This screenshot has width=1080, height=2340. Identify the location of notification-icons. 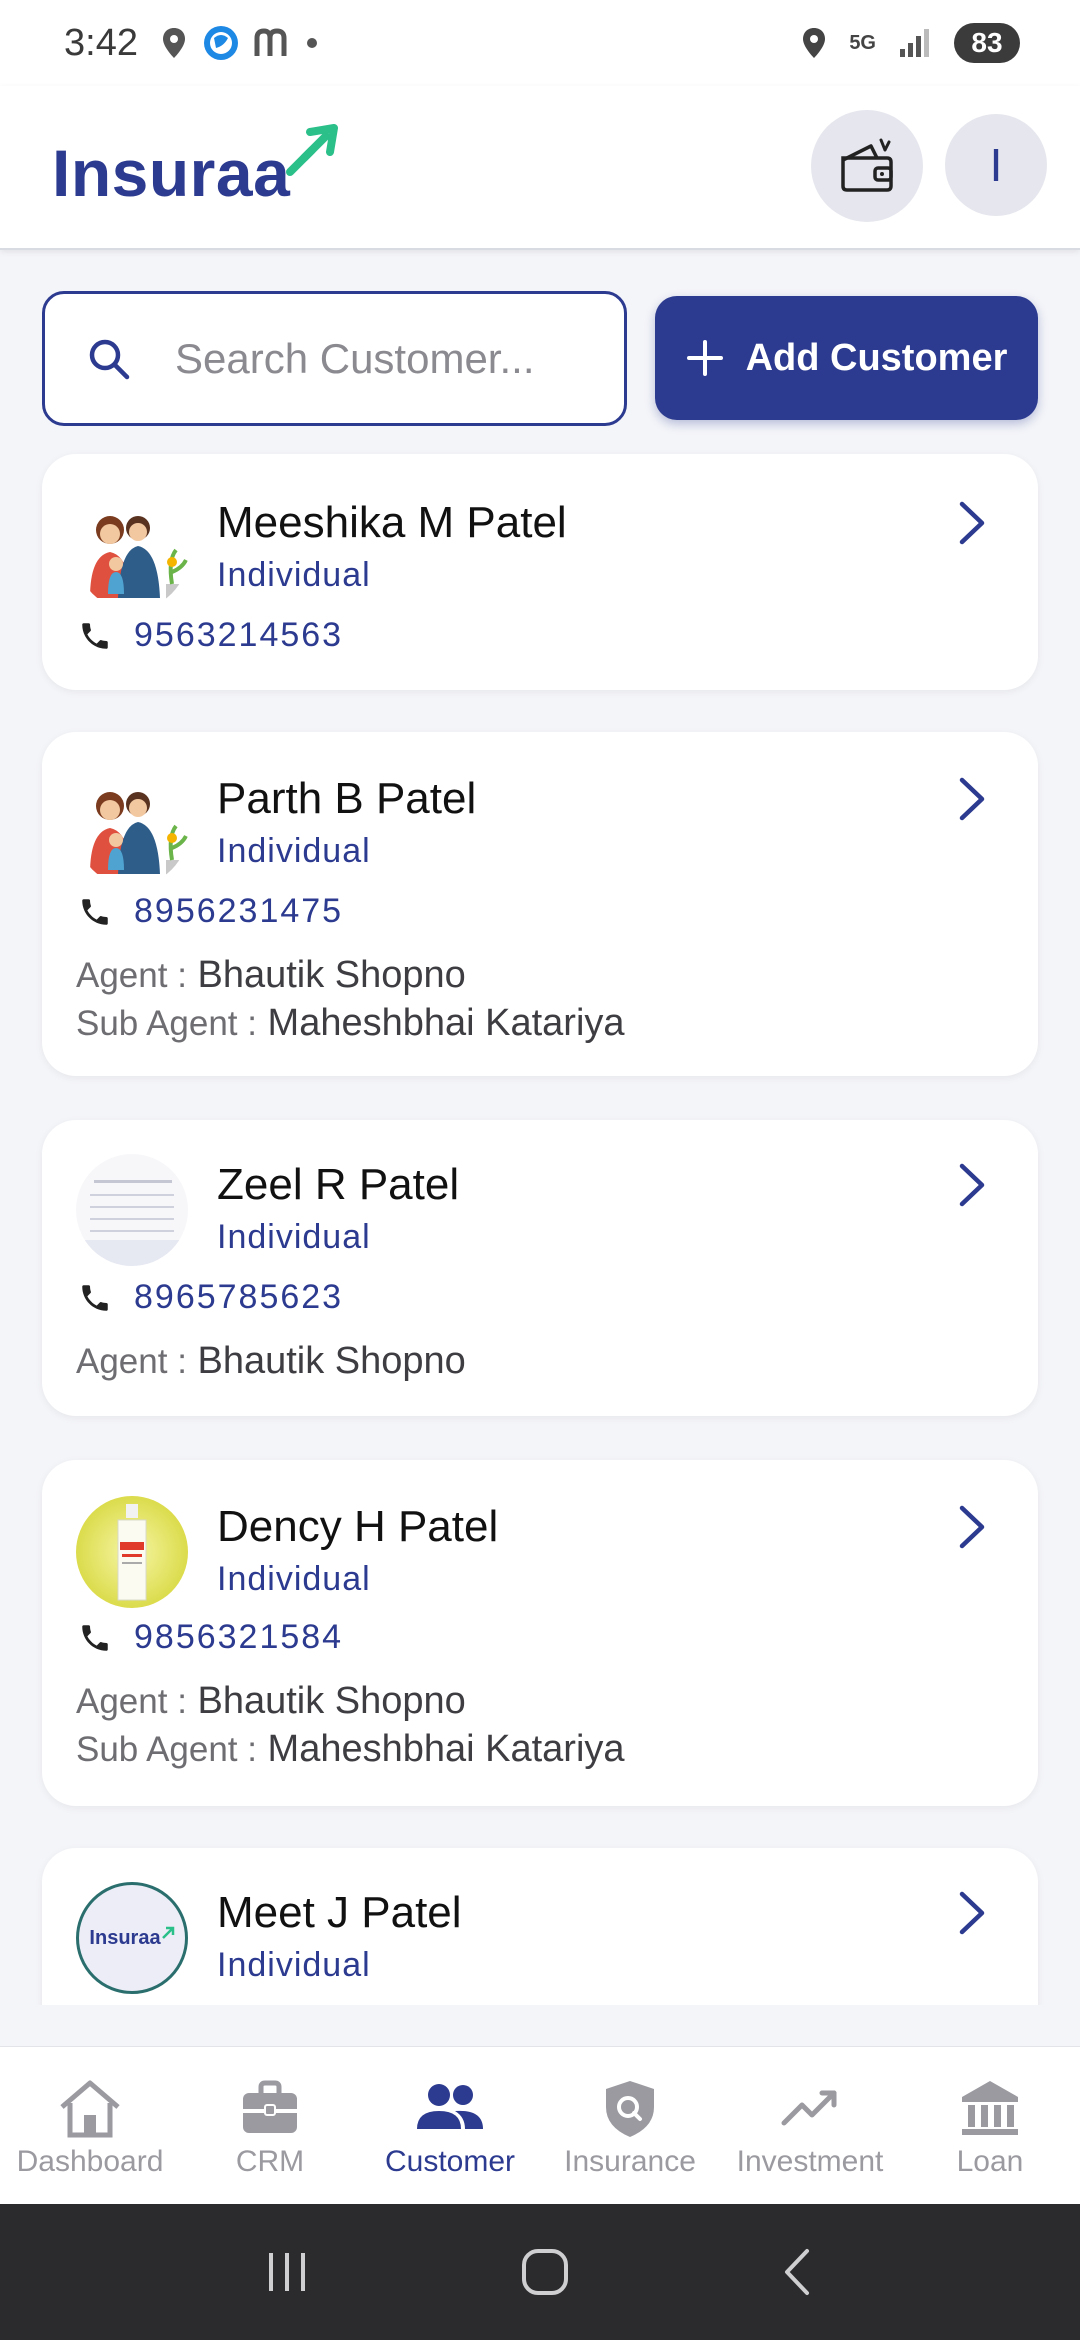
(239, 43).